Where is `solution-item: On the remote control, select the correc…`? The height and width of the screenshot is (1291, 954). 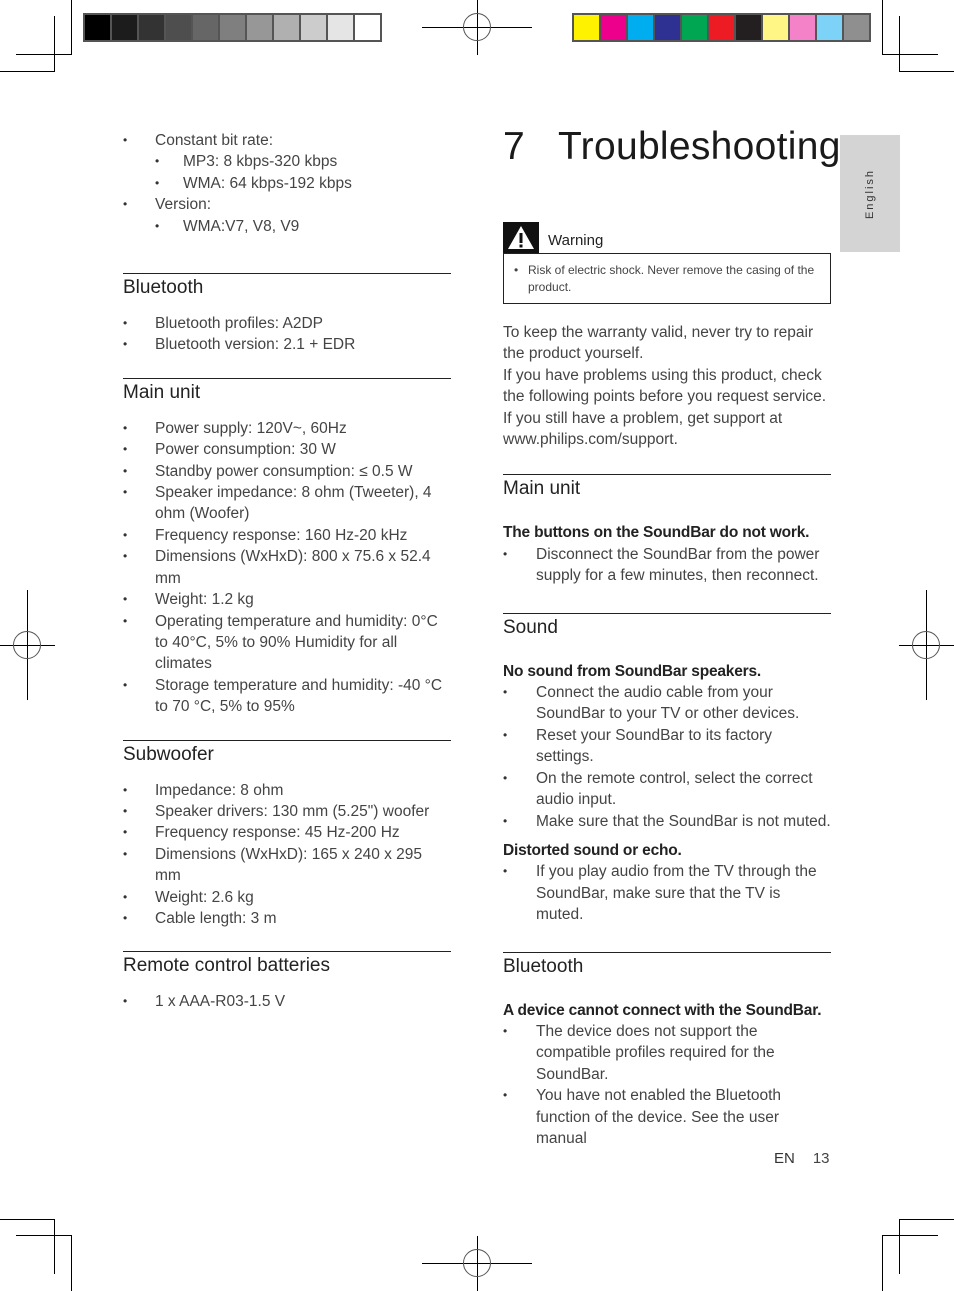 solution-item: On the remote control, select the correc… is located at coordinates (667, 789).